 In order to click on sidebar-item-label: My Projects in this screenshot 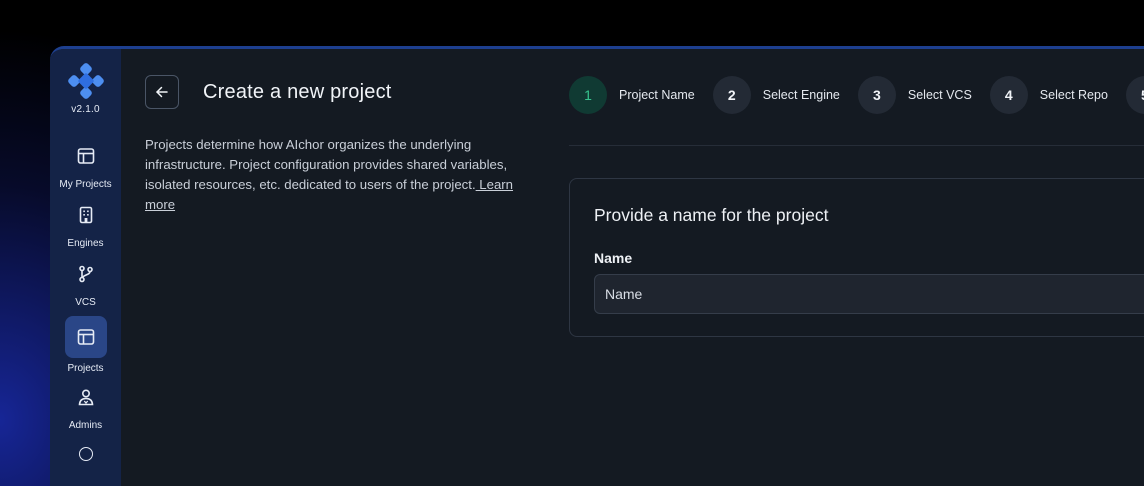, I will do `click(85, 184)`.